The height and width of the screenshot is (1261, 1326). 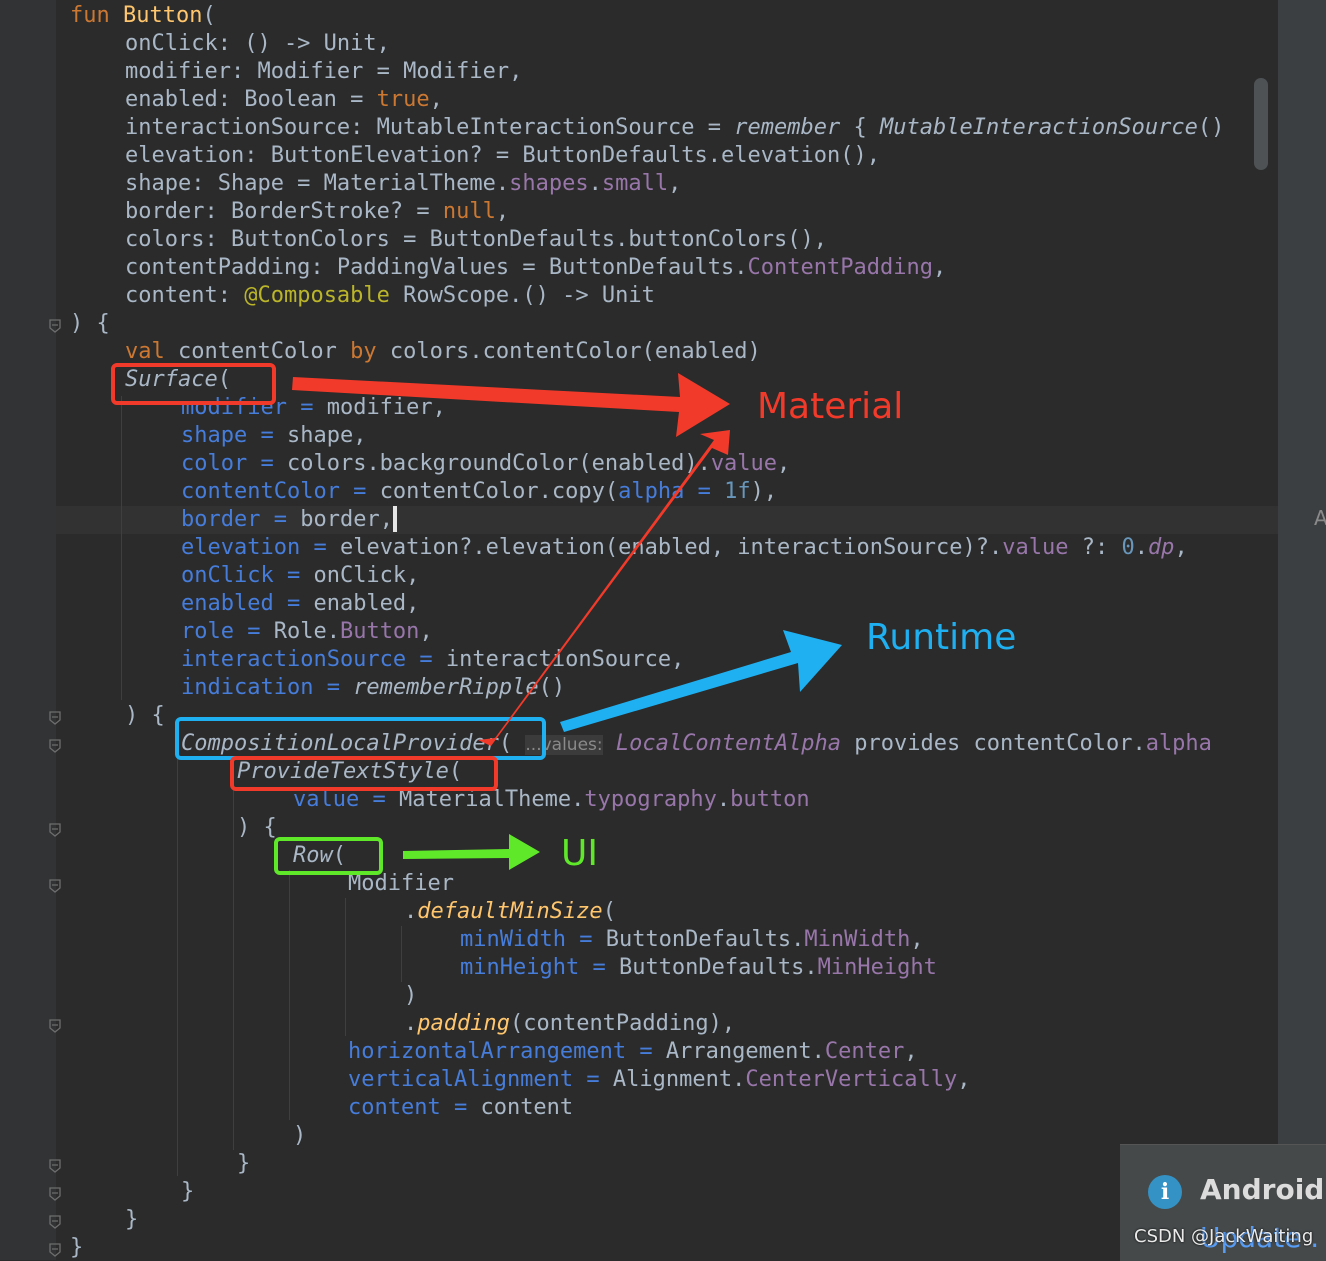 I want to click on material-label: Material, so click(x=830, y=406).